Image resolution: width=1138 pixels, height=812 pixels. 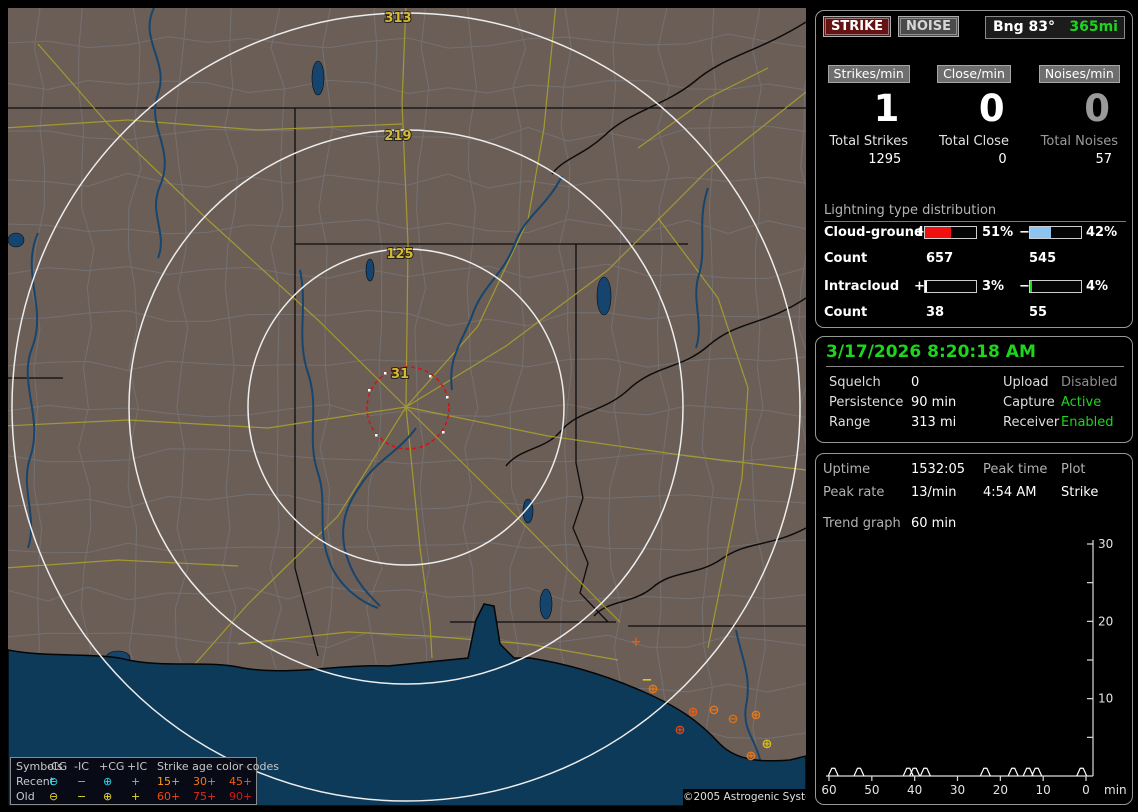 What do you see at coordinates (241, 781) in the screenshot?
I see `age-45: 45+` at bounding box center [241, 781].